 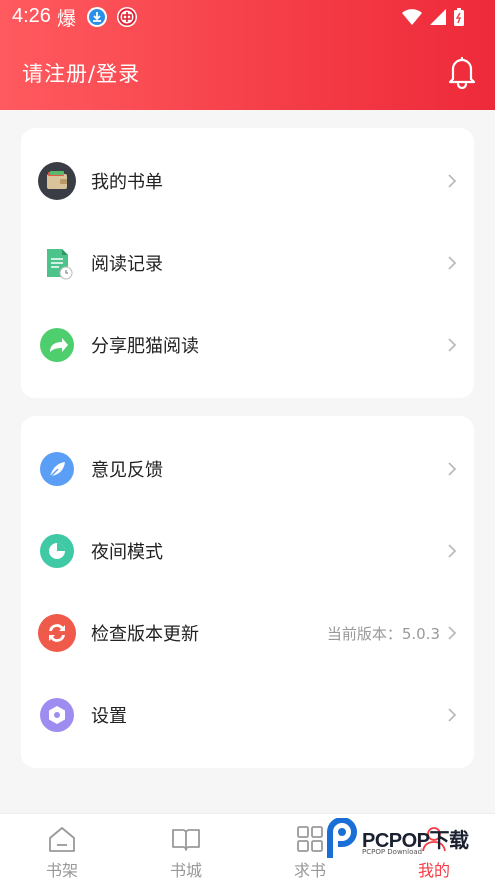 I want to click on login-register-link: 请注册/登录, so click(x=81, y=73).